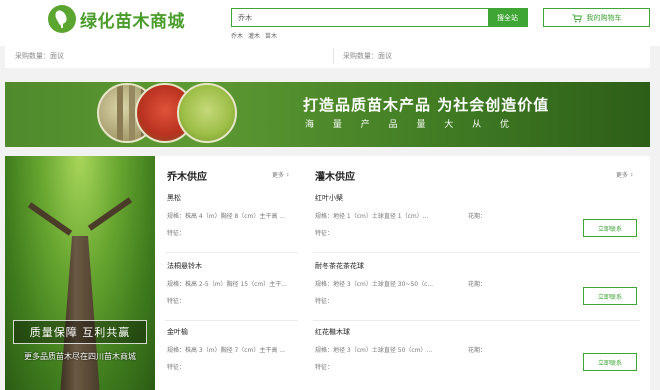  I want to click on promo-slogan: 质量保障 互利共赢, so click(80, 332).